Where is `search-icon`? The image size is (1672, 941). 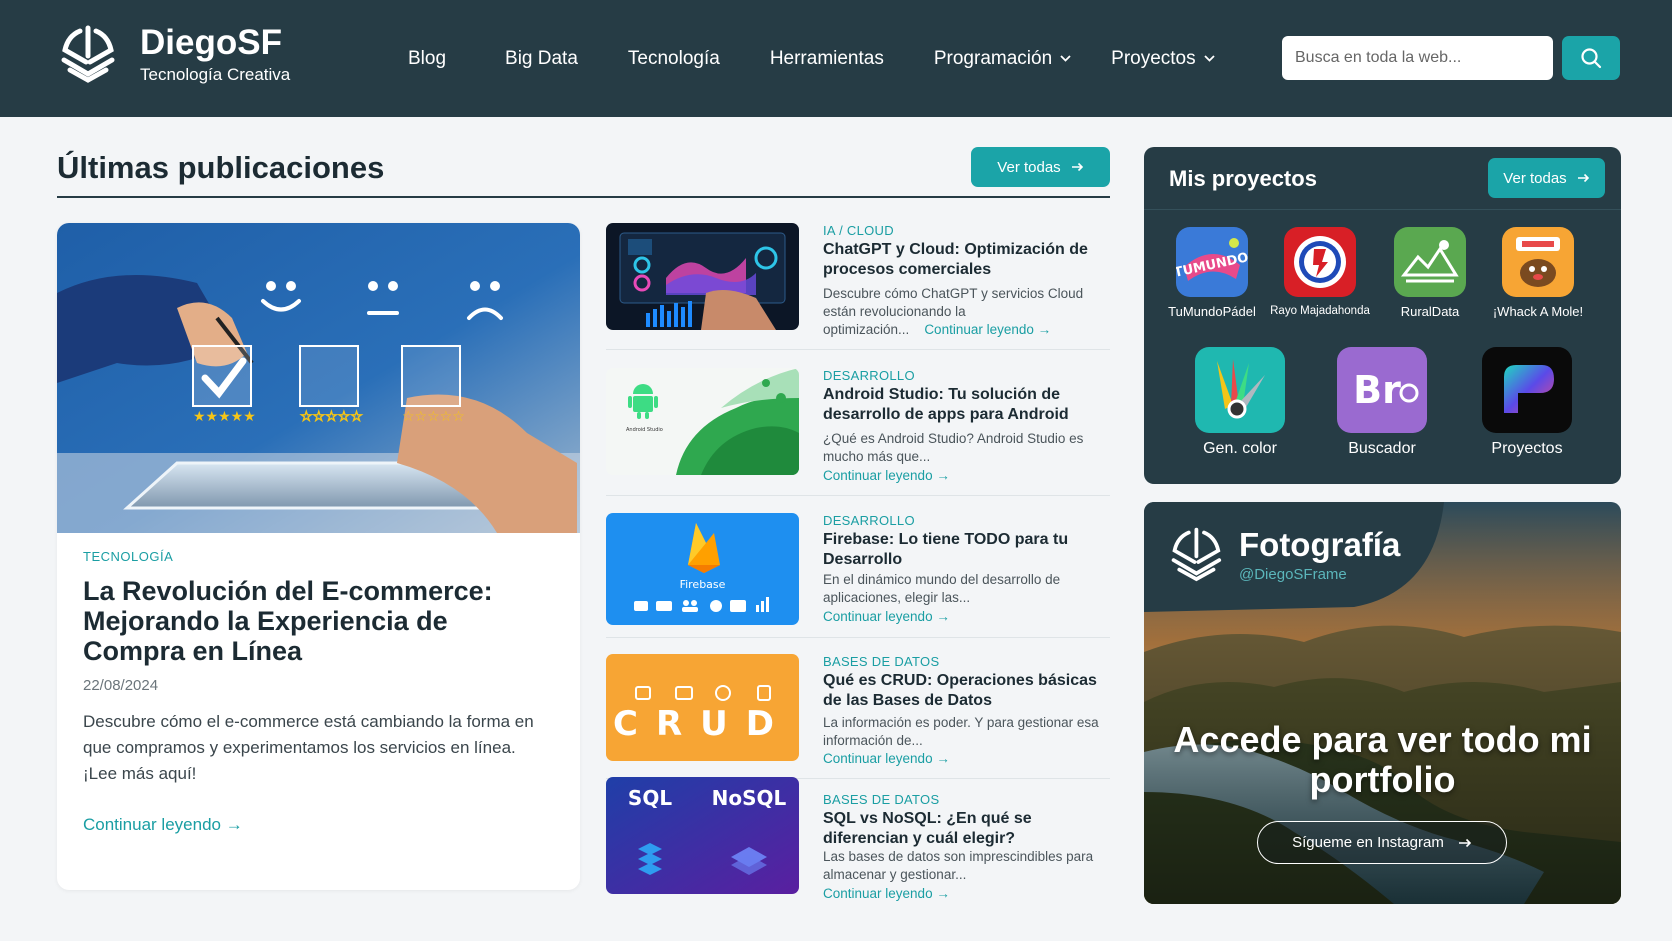
search-icon is located at coordinates (1591, 58).